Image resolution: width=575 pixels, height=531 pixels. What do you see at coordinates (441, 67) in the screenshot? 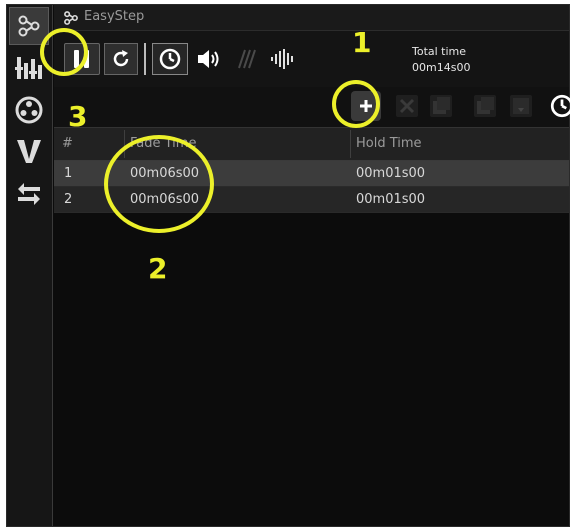
I see `total-time-value: 00m14s00` at bounding box center [441, 67].